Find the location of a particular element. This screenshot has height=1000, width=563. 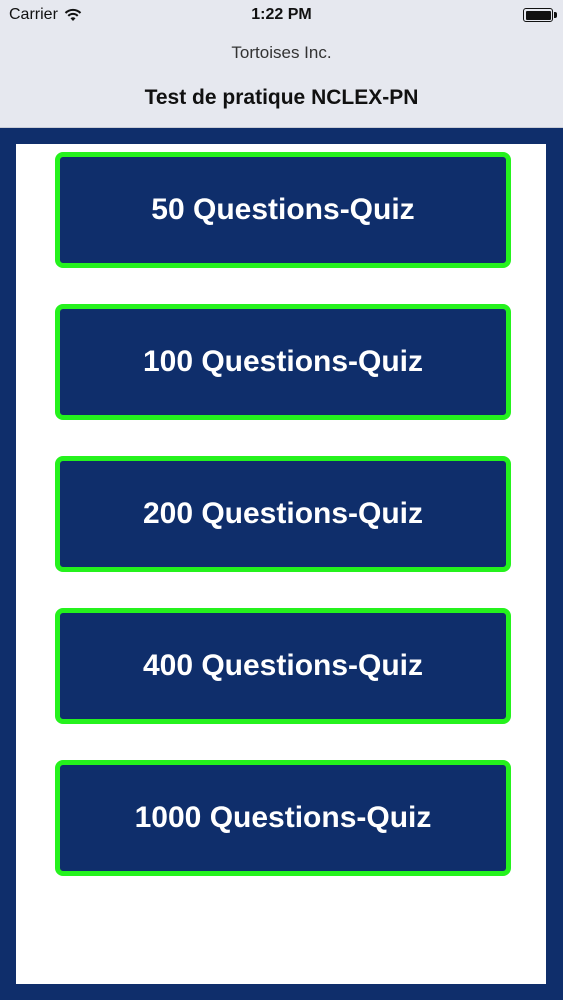

clock: 1:22 PM is located at coordinates (281, 14).